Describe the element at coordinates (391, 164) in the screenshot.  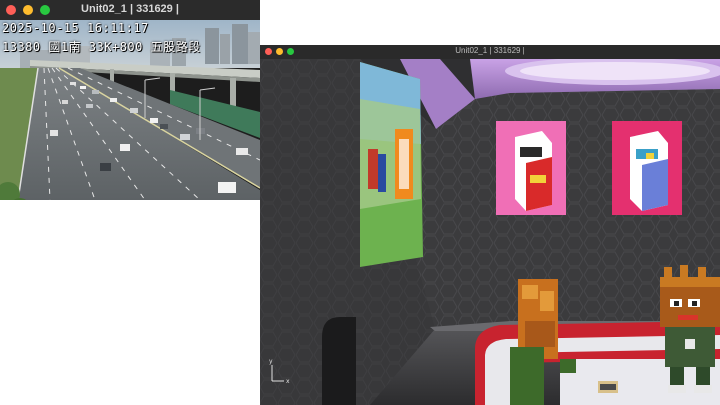
I see `projection-screen` at that location.